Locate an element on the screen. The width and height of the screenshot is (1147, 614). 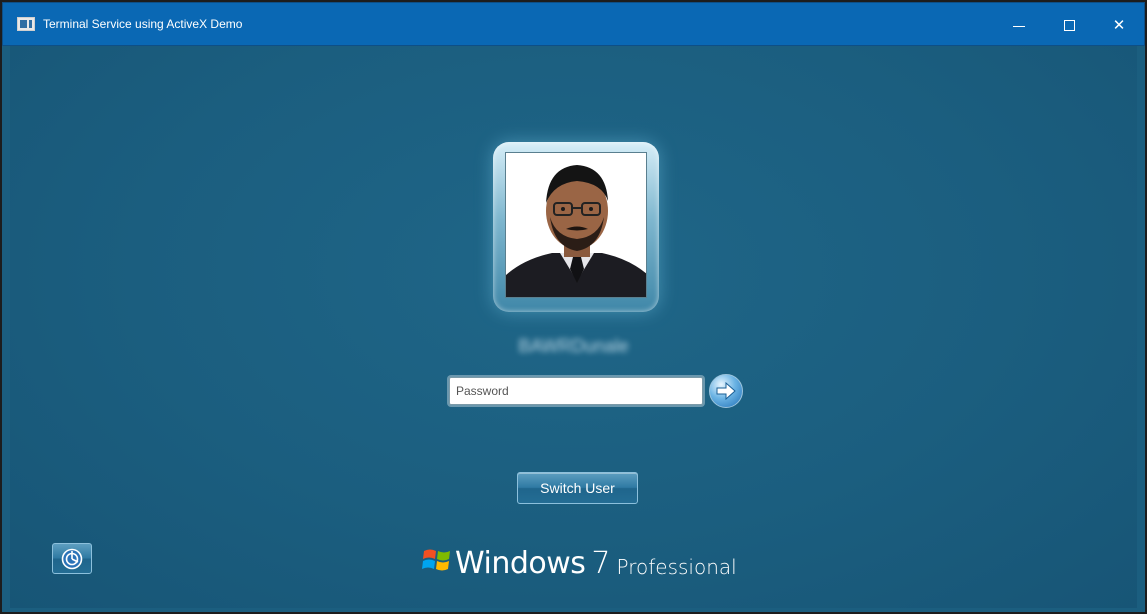
maximize-icon is located at coordinates (1069, 25).